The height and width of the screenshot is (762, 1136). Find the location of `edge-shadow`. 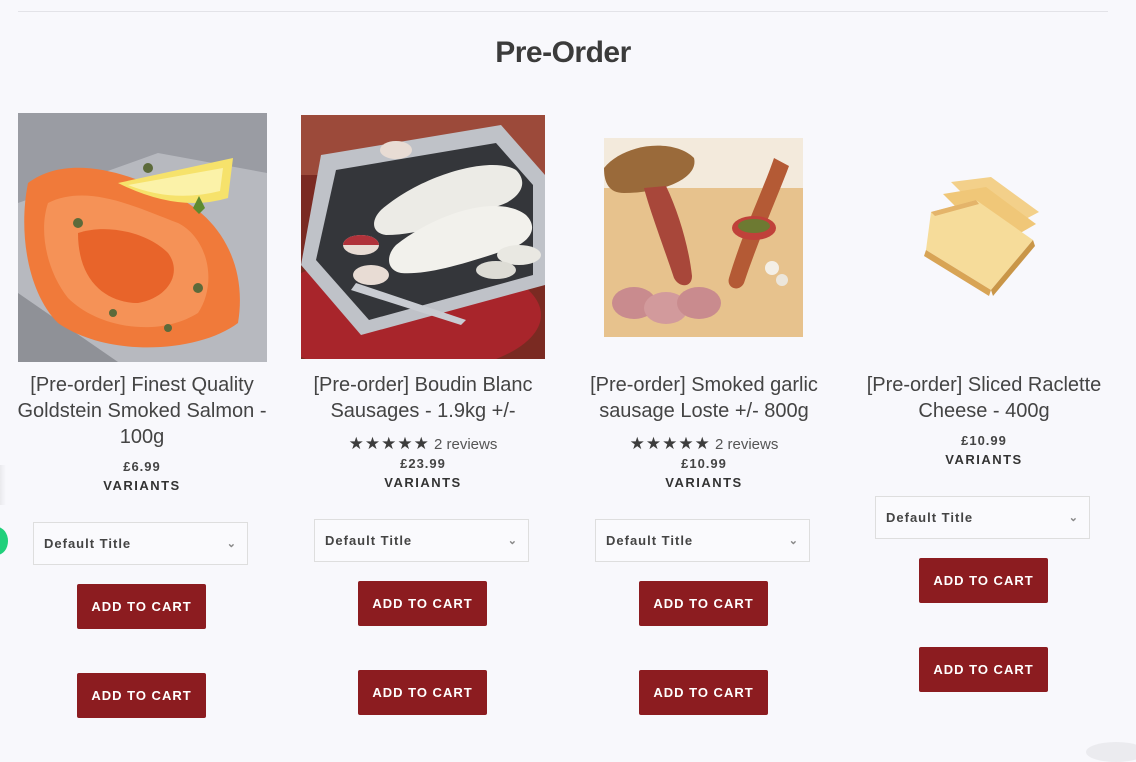

edge-shadow is located at coordinates (3, 485).